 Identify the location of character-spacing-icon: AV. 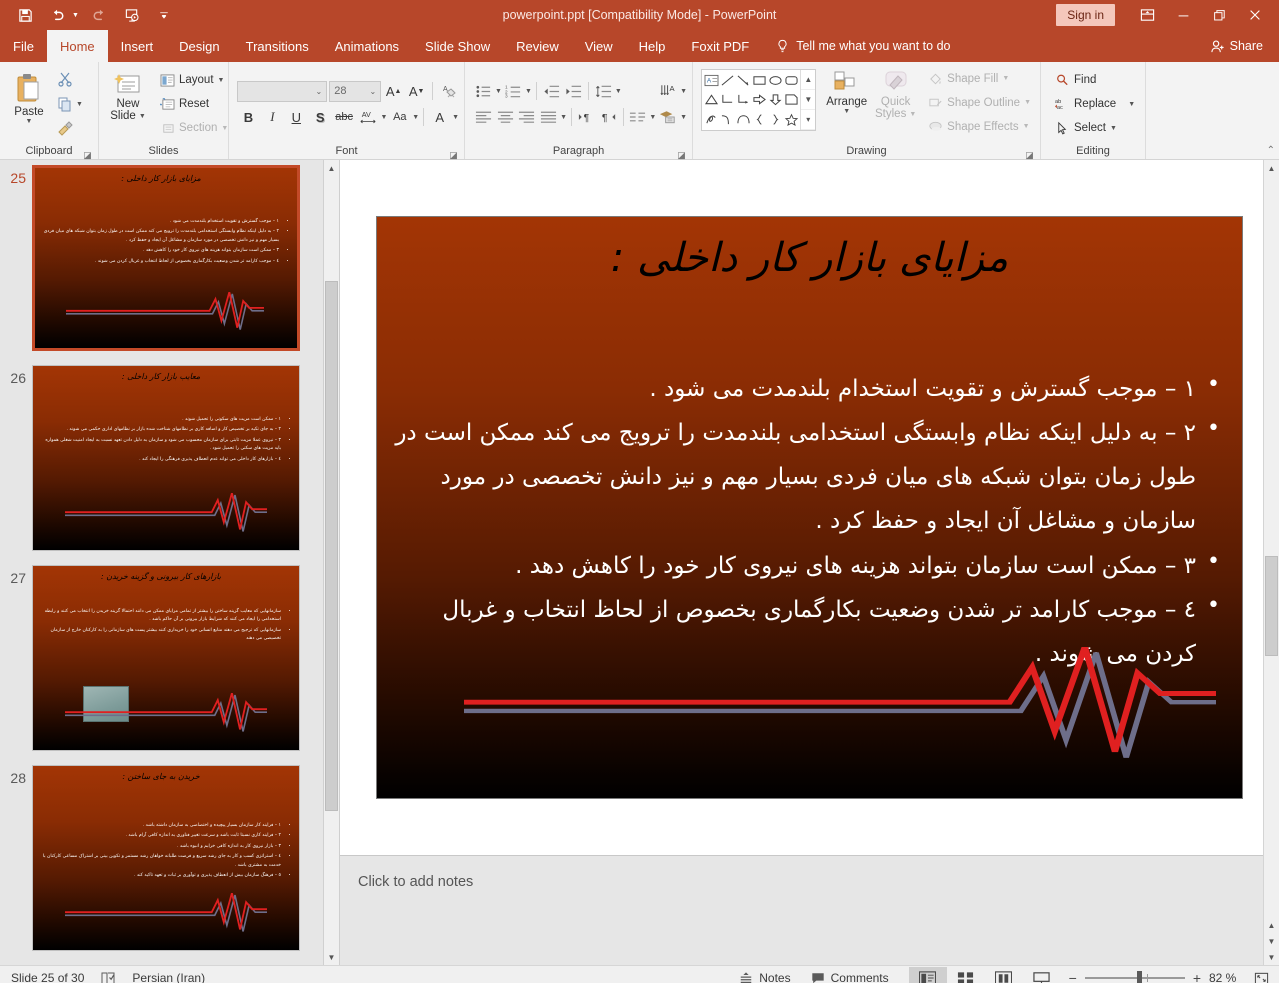
(368, 117).